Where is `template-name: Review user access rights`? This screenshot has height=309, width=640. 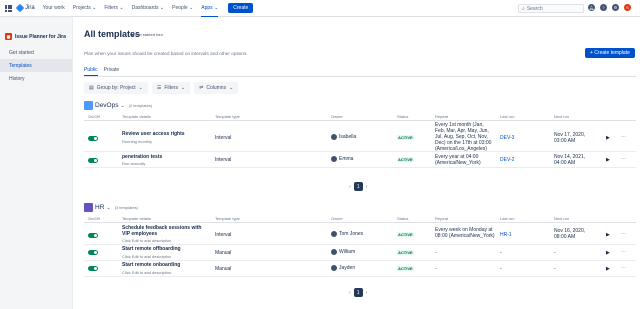 template-name: Review user access rights is located at coordinates (166, 134).